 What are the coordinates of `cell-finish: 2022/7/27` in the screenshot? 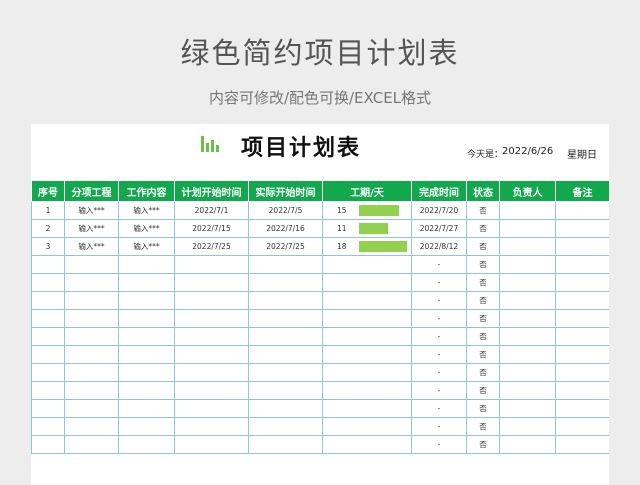 It's located at (439, 228).